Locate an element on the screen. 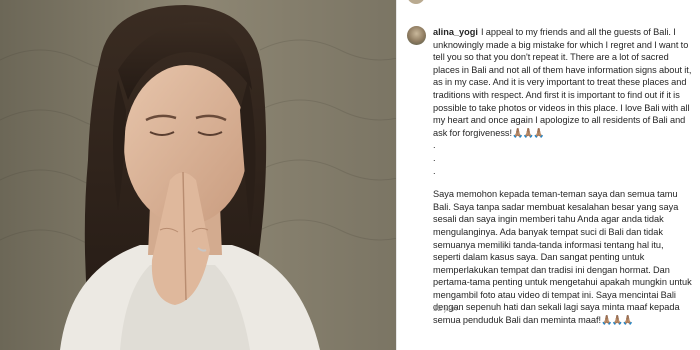  username-link: alina_yogi is located at coordinates (455, 32).